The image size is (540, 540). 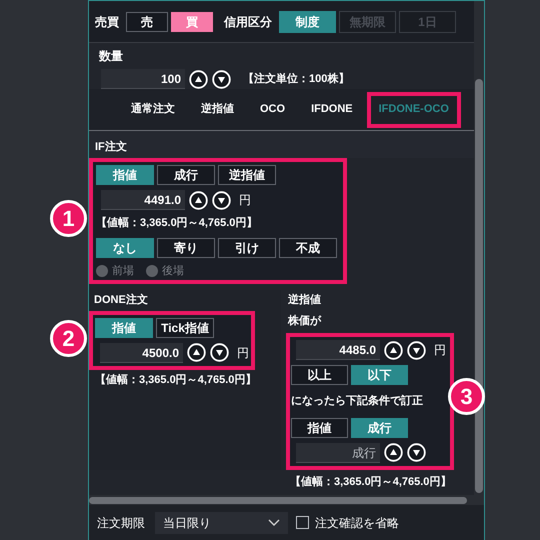 What do you see at coordinates (307, 21) in the screenshot?
I see `option-button: 制度` at bounding box center [307, 21].